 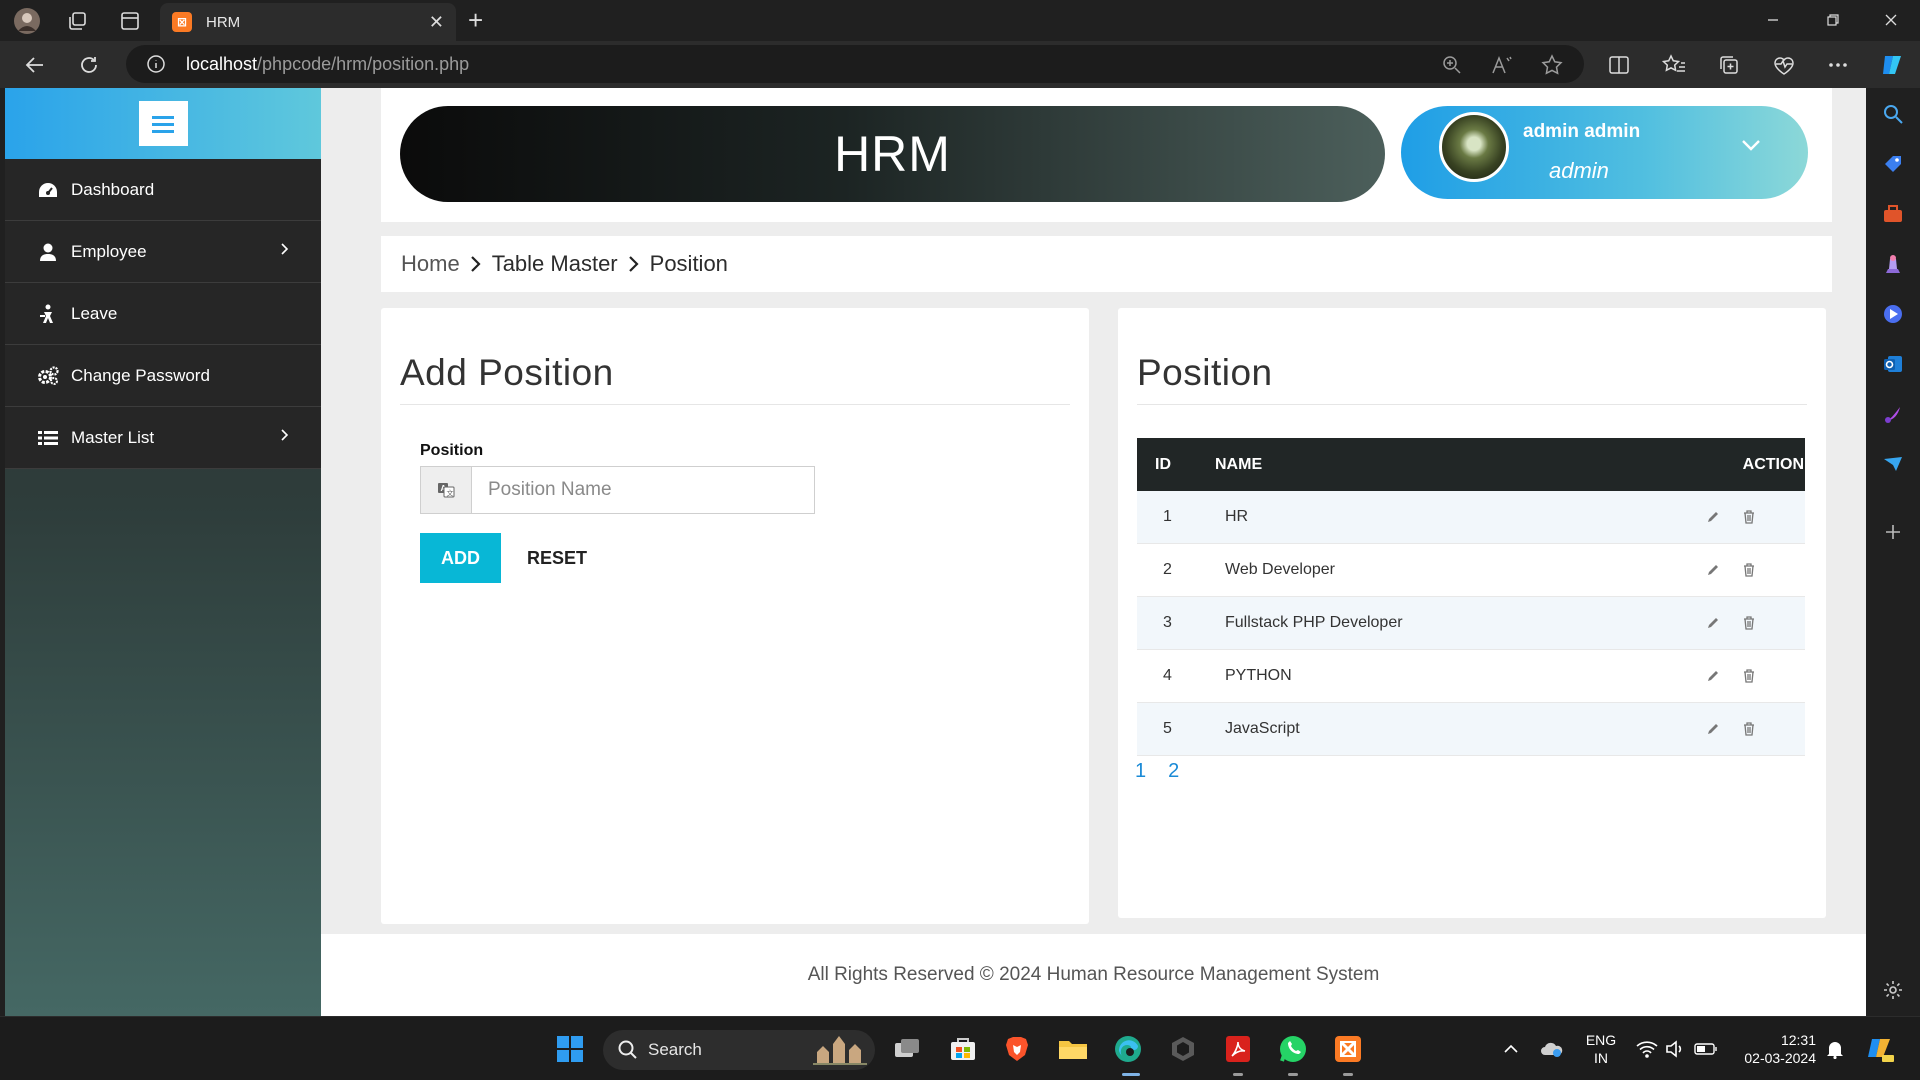 What do you see at coordinates (1348, 1049) in the screenshot?
I see `xampp-taskbar-icon` at bounding box center [1348, 1049].